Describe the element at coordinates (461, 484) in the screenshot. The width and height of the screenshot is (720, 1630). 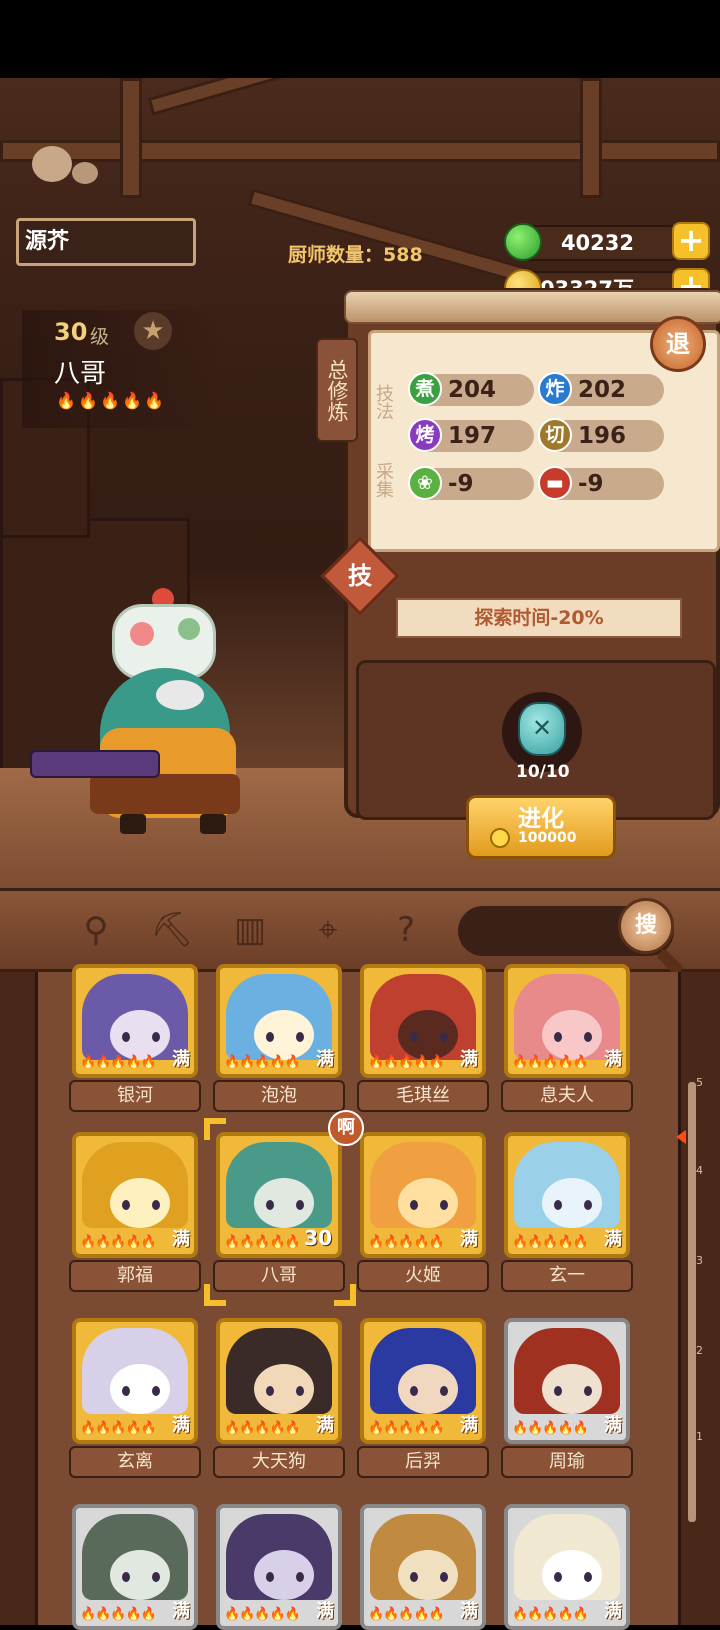
I see `stat-veg-value: -9` at that location.